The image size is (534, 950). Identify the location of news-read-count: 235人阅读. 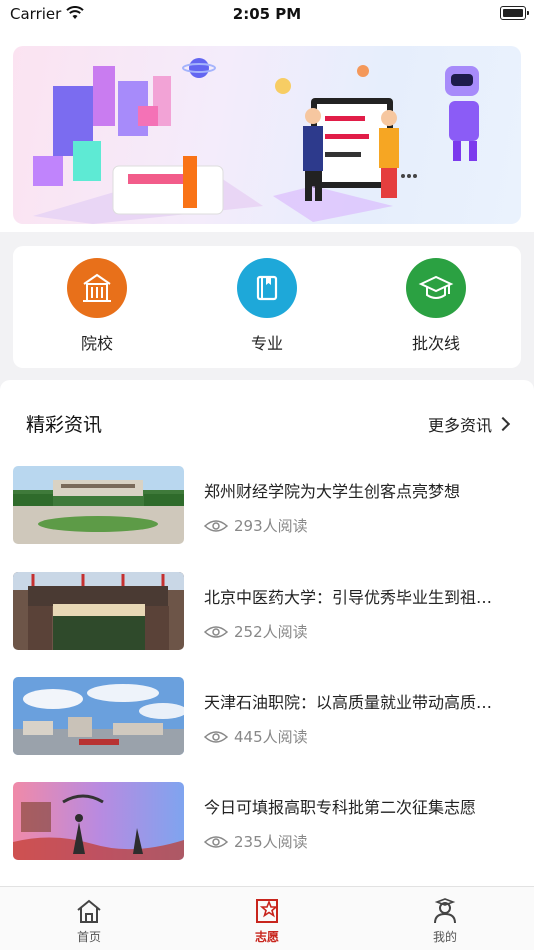
(256, 841).